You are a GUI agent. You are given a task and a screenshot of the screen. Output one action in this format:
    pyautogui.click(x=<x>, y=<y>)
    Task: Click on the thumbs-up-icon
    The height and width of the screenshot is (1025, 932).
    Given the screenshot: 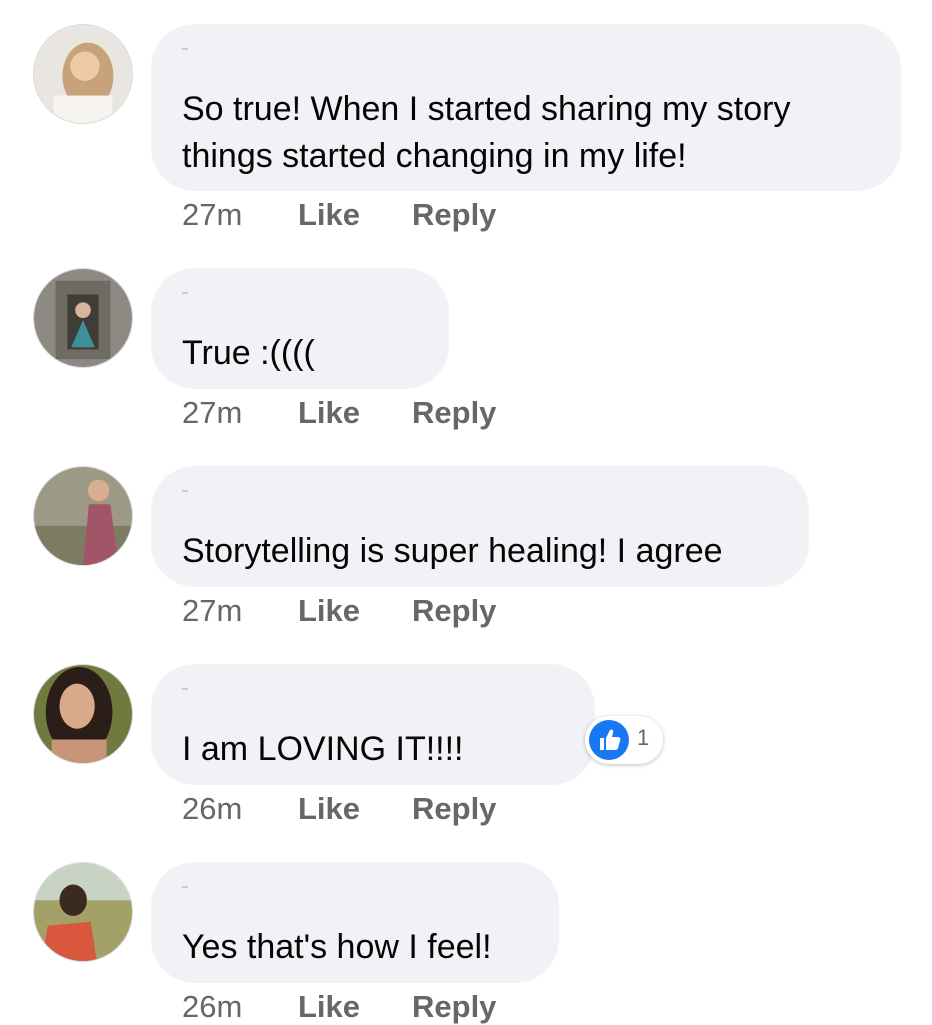 What is the action you would take?
    pyautogui.click(x=609, y=740)
    